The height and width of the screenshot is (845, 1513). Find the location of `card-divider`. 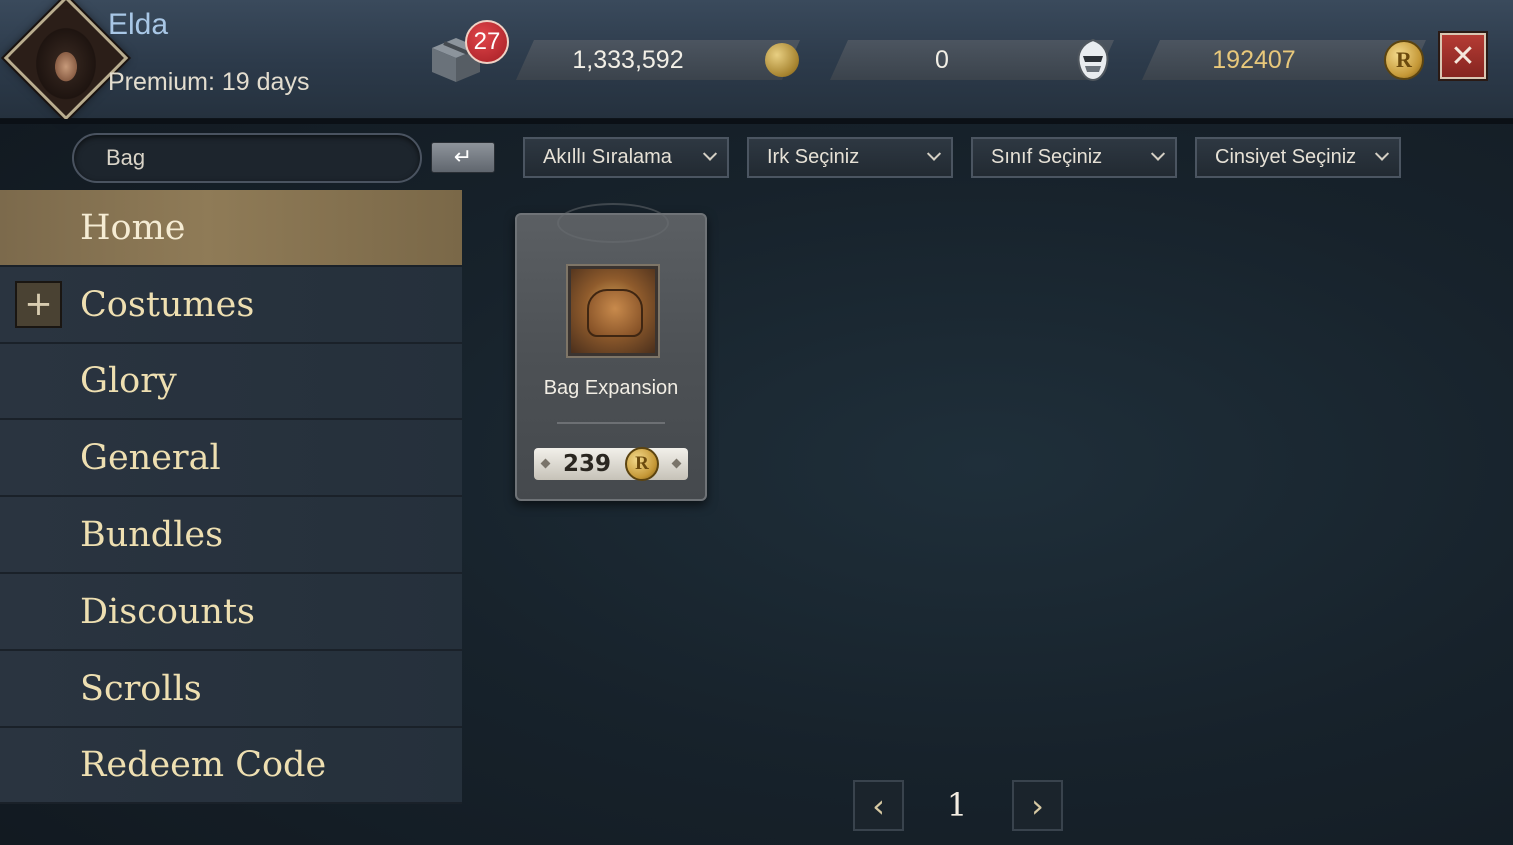

card-divider is located at coordinates (611, 423).